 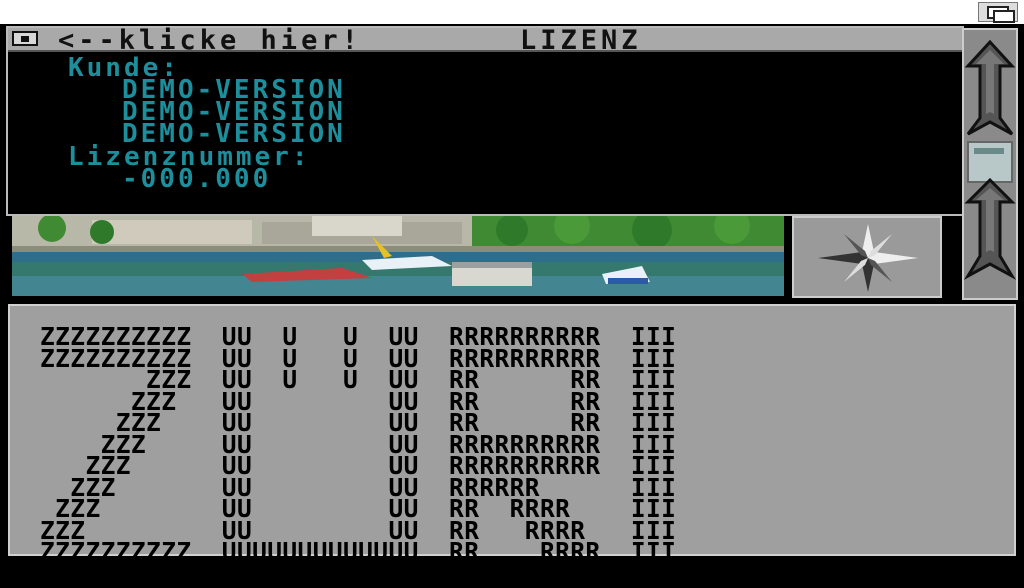 I want to click on compass-rose-icon, so click(x=868, y=258).